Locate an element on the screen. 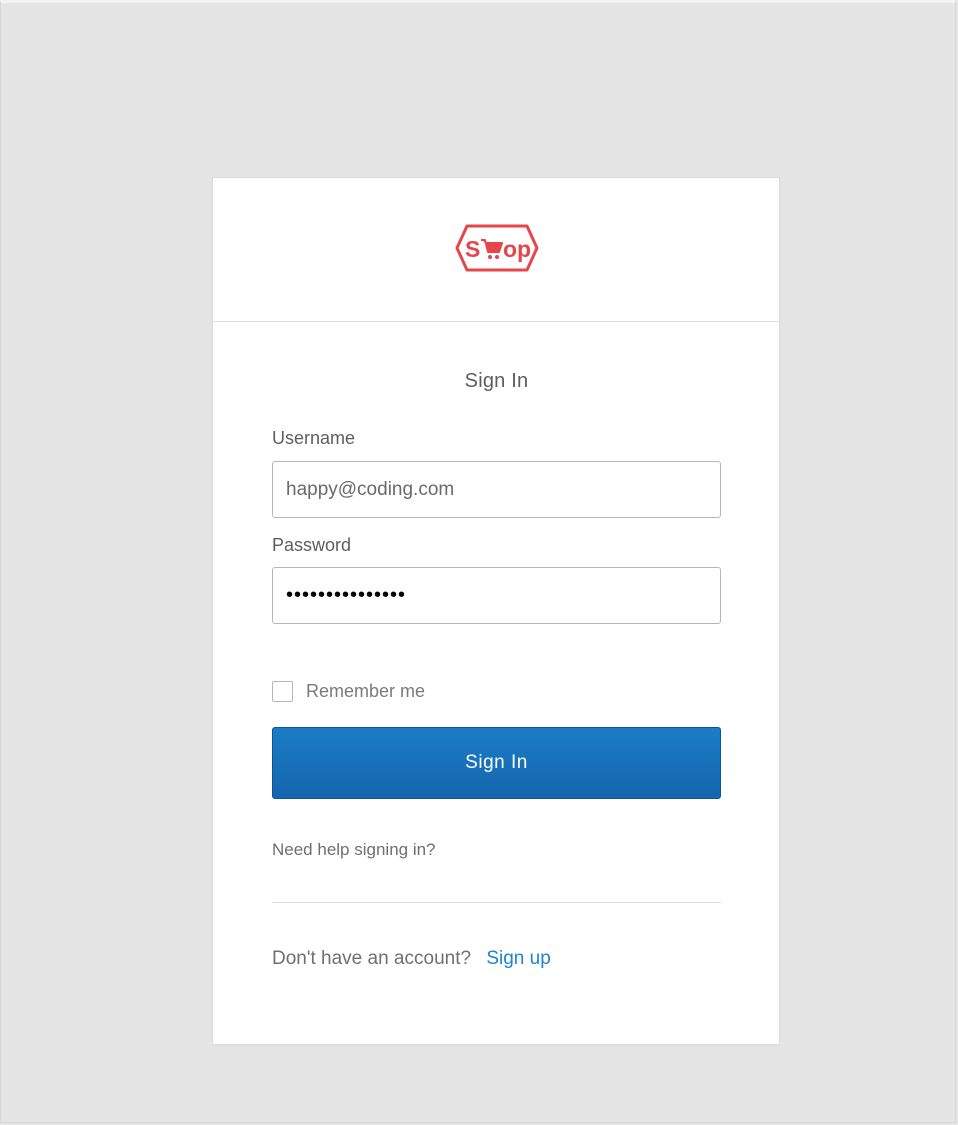 The height and width of the screenshot is (1125, 958). password-input is located at coordinates (496, 595).